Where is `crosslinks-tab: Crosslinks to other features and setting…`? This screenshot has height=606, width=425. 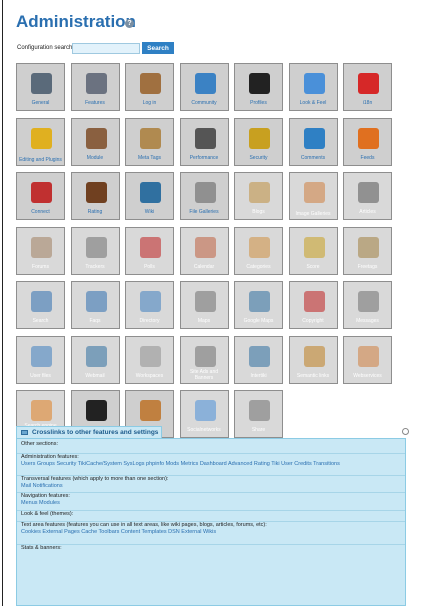
crosslinks-tab: Crosslinks to other features and setting… is located at coordinates (89, 432).